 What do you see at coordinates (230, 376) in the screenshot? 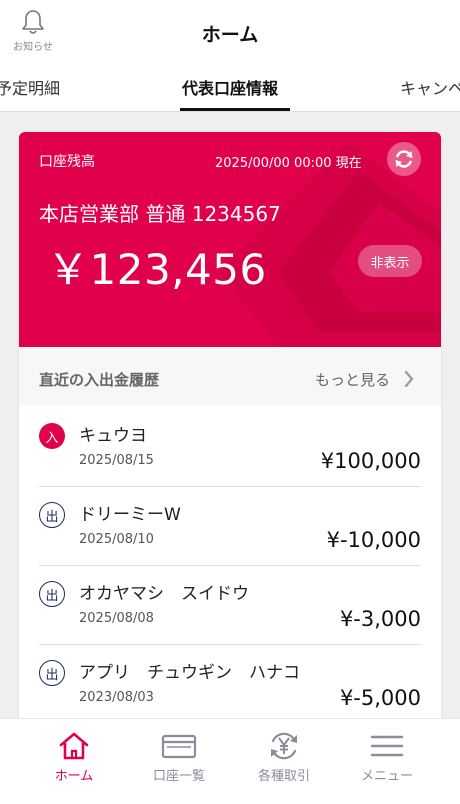
I see `history-header: 直近の入出金履歴 もっと見る` at bounding box center [230, 376].